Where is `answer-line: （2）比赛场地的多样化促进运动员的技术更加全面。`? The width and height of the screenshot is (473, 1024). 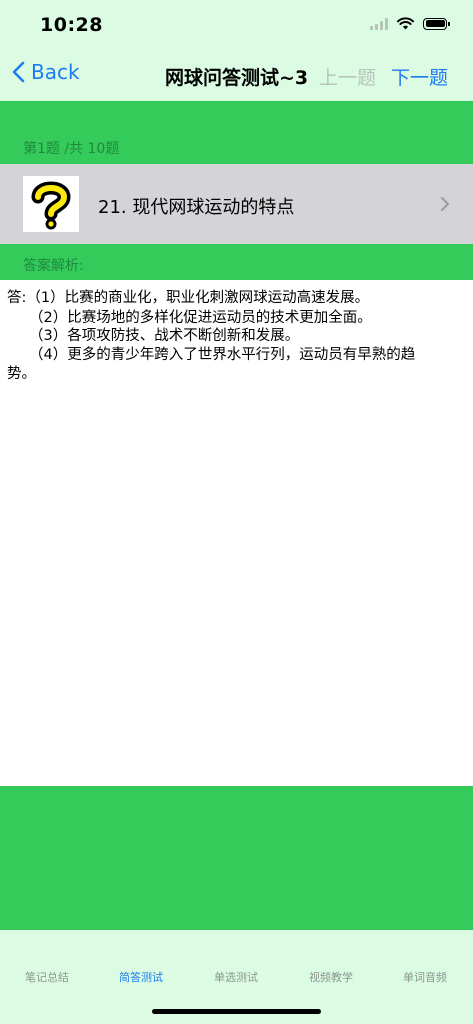
answer-line: （2）比赛场地的多样化促进运动员的技术更加全面。 is located at coordinates (200, 318).